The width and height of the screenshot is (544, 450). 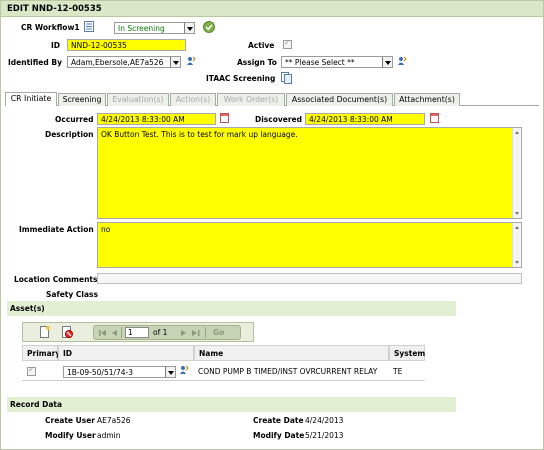 I want to click on workflow-status-select: In Screening, so click(x=154, y=28).